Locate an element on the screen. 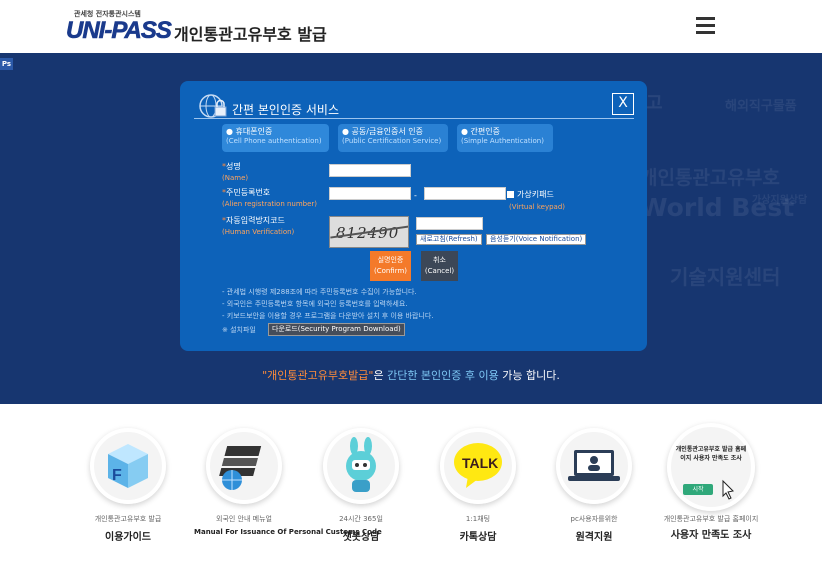 The width and height of the screenshot is (822, 579). reg-number-front-input is located at coordinates (370, 193).